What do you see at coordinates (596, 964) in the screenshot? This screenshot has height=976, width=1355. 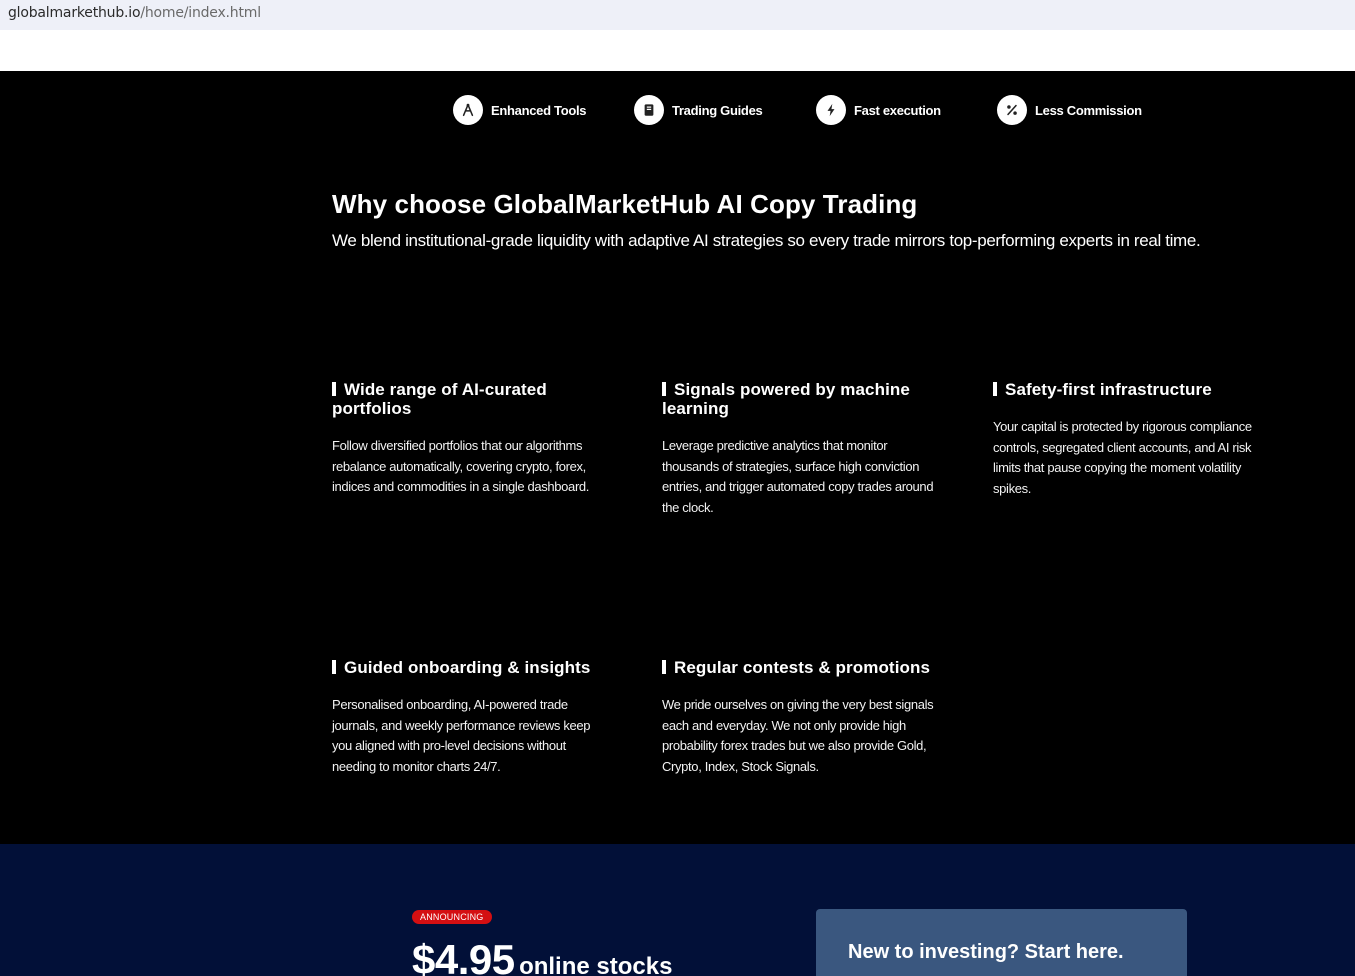 I see `price-suffix: online stocks` at bounding box center [596, 964].